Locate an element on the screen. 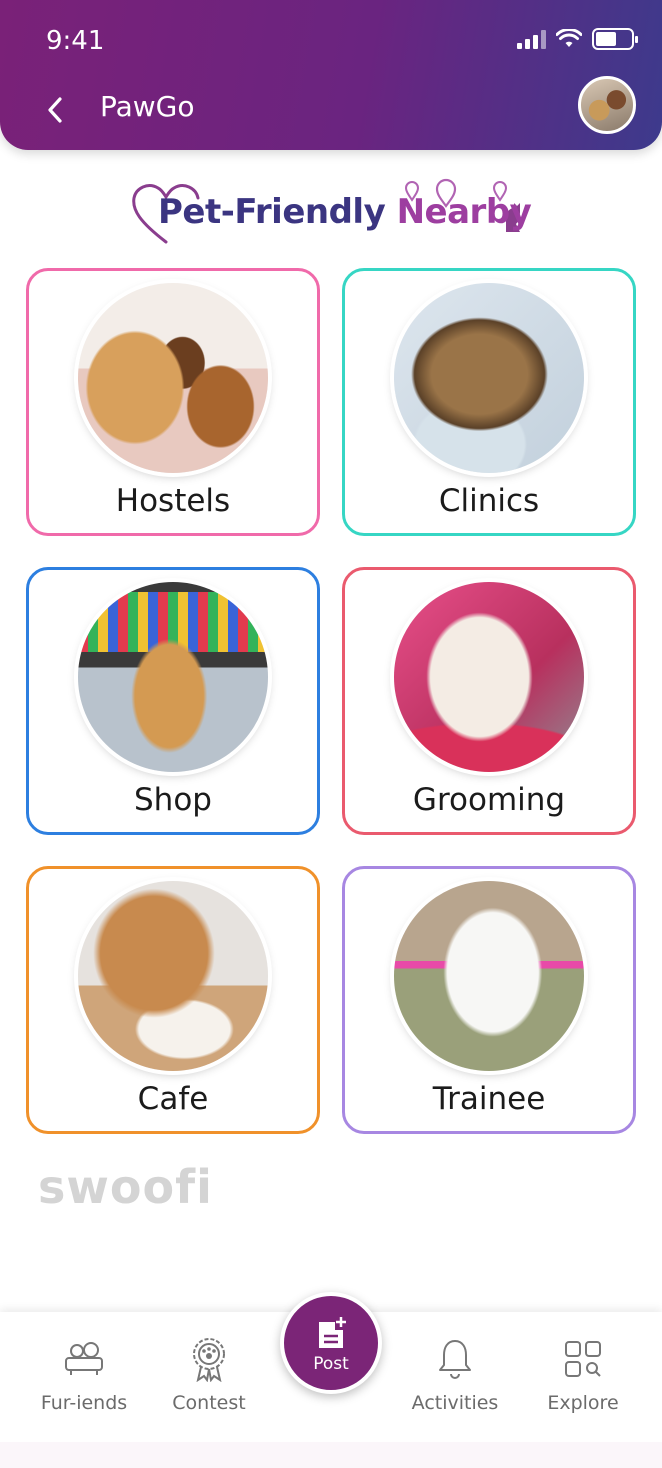 Image resolution: width=662 pixels, height=1468 pixels. post-label: Post is located at coordinates (331, 1364).